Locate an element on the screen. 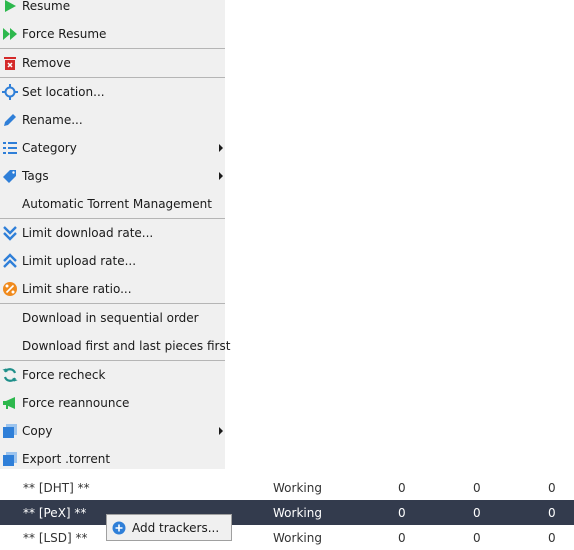 This screenshot has height=550, width=574. add-circle-icon is located at coordinates (119, 528).